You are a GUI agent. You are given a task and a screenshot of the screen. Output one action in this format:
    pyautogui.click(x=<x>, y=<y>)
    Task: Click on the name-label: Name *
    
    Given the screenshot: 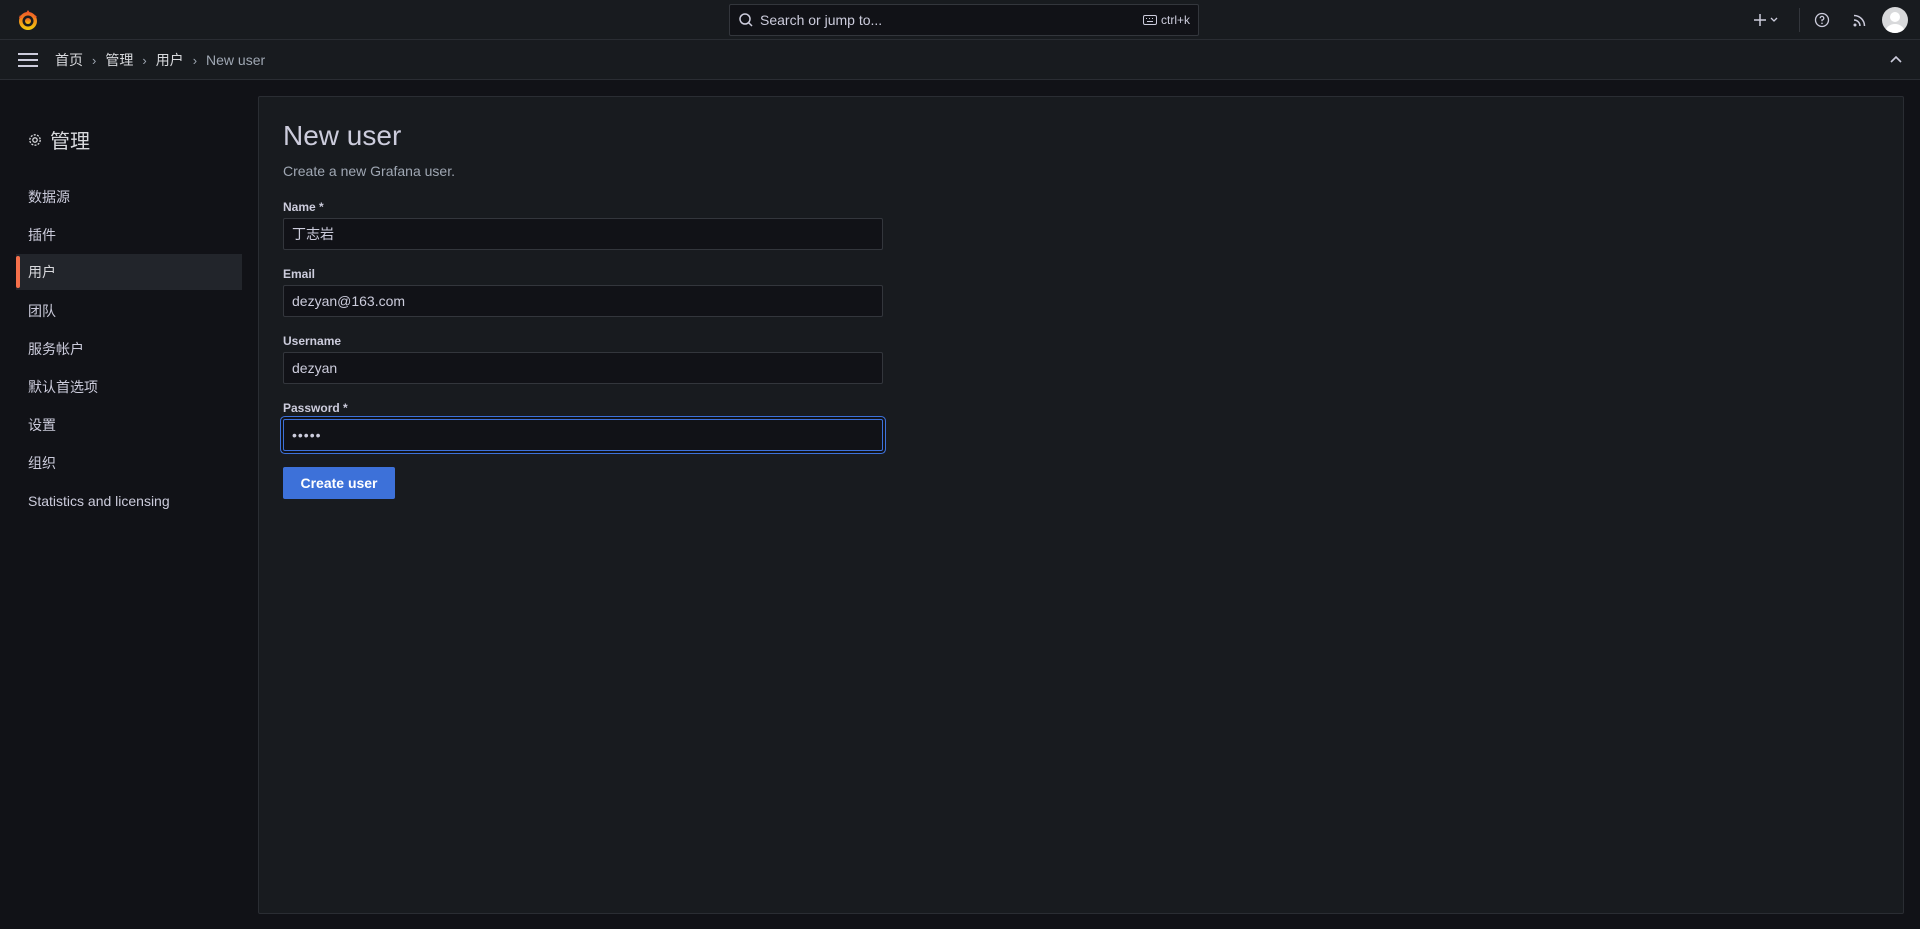 What is the action you would take?
    pyautogui.click(x=303, y=207)
    